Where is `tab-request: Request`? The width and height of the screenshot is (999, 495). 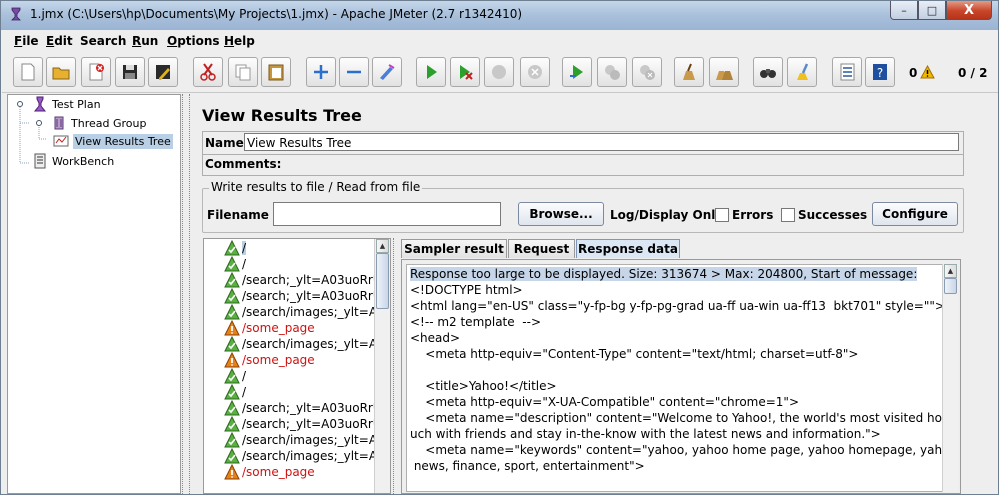 tab-request: Request is located at coordinates (541, 248).